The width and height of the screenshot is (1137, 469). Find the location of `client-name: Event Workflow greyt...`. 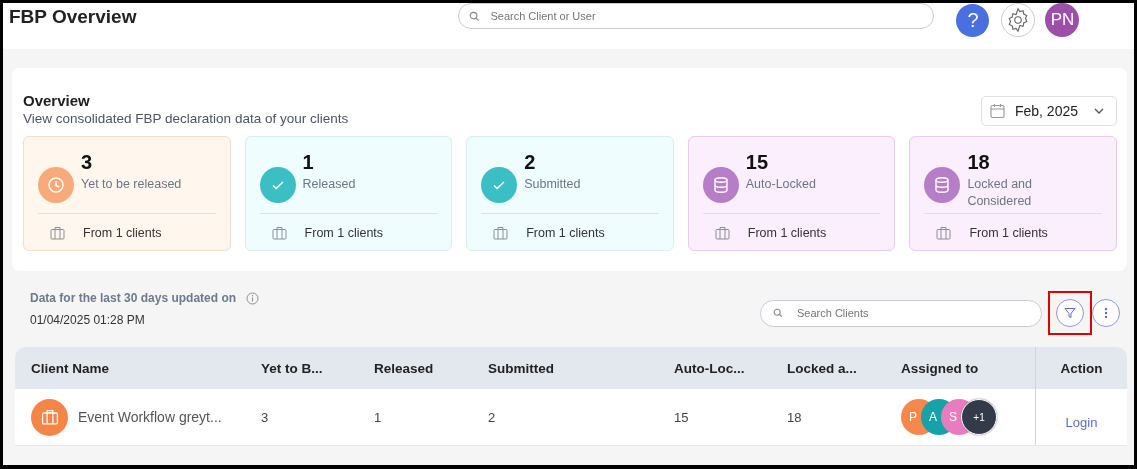

client-name: Event Workflow greyt... is located at coordinates (150, 417).